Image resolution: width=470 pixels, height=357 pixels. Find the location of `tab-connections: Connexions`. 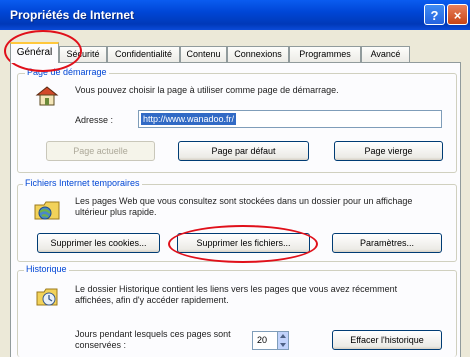

tab-connections: Connexions is located at coordinates (258, 54).